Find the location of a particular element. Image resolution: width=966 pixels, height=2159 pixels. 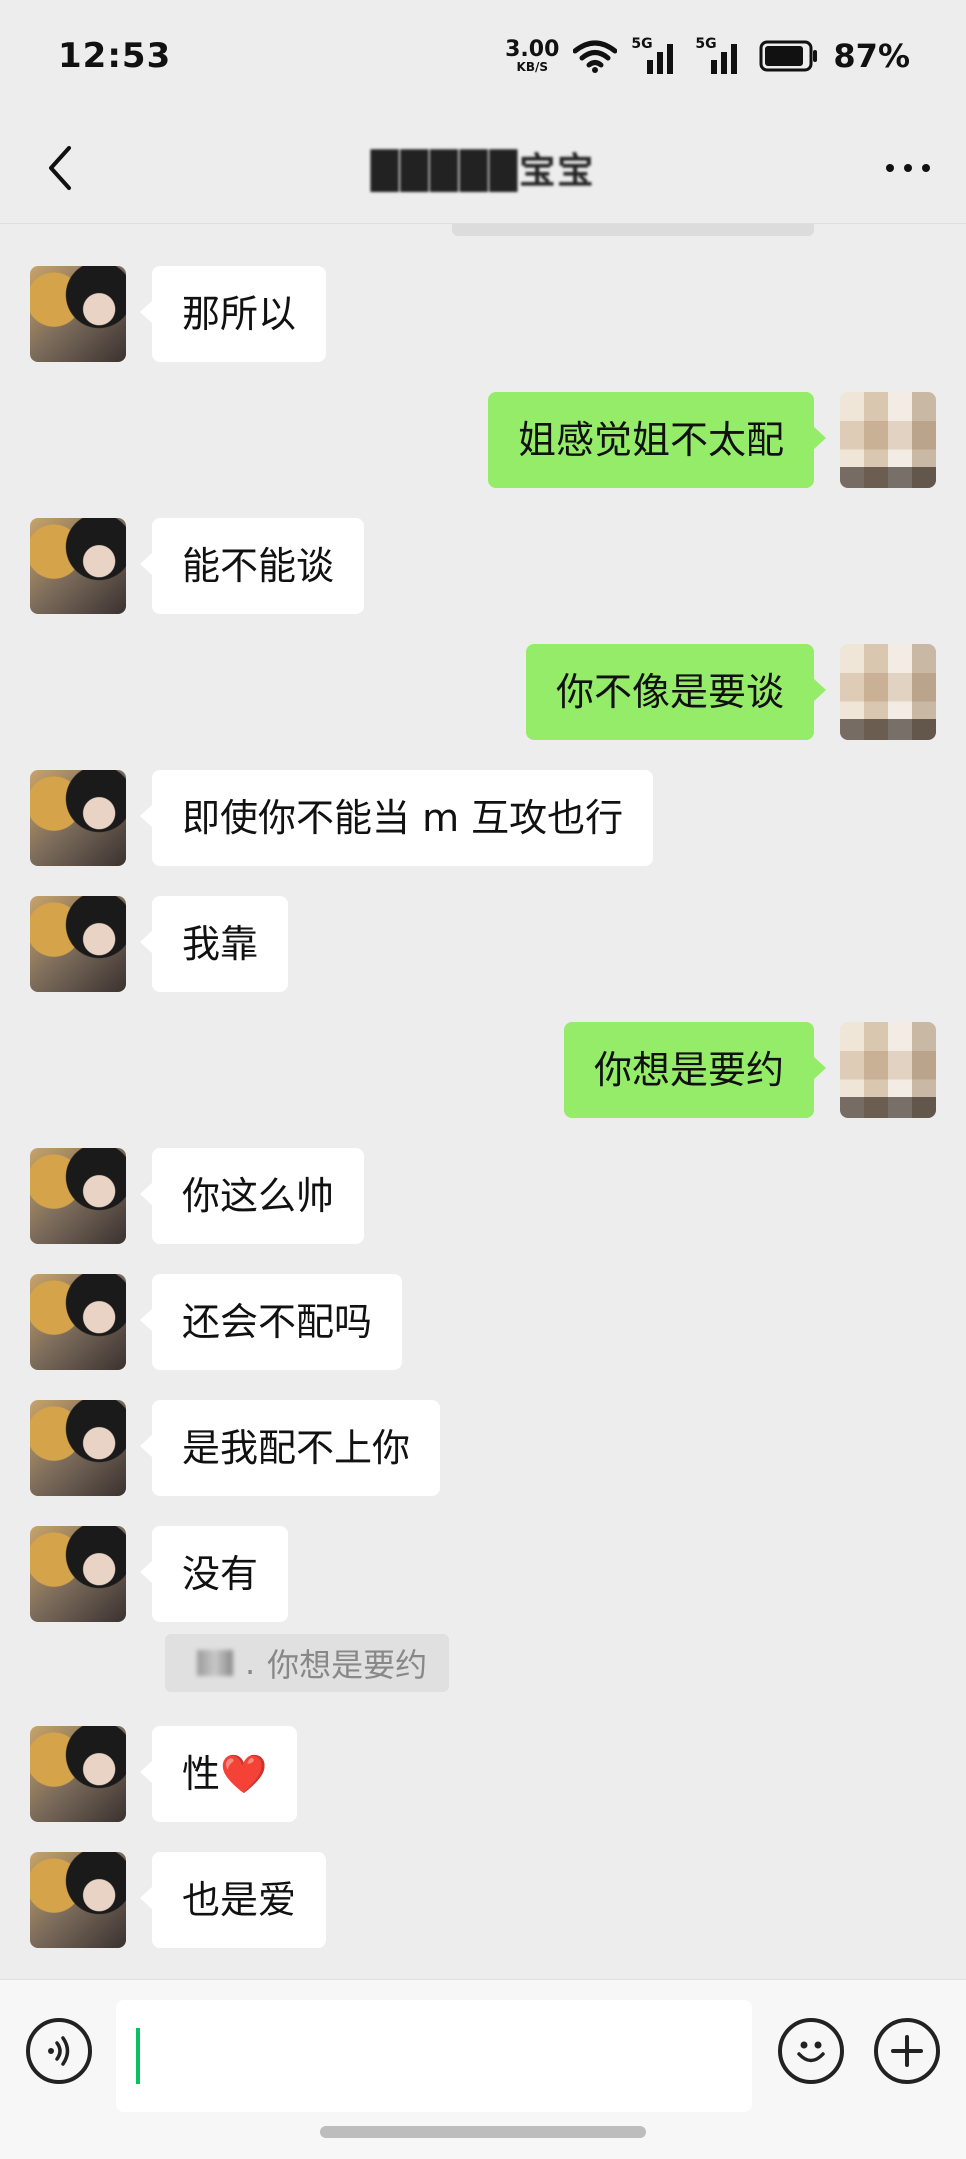

message-row: 我靠 is located at coordinates (483, 944).